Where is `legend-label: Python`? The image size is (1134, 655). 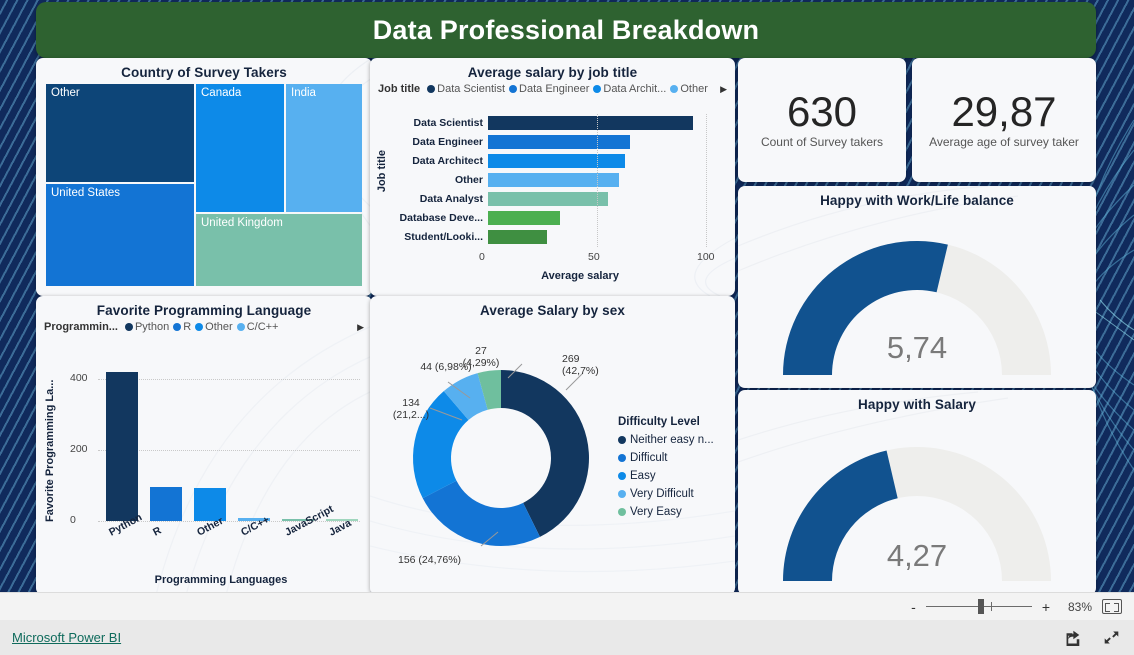 legend-label: Python is located at coordinates (152, 327).